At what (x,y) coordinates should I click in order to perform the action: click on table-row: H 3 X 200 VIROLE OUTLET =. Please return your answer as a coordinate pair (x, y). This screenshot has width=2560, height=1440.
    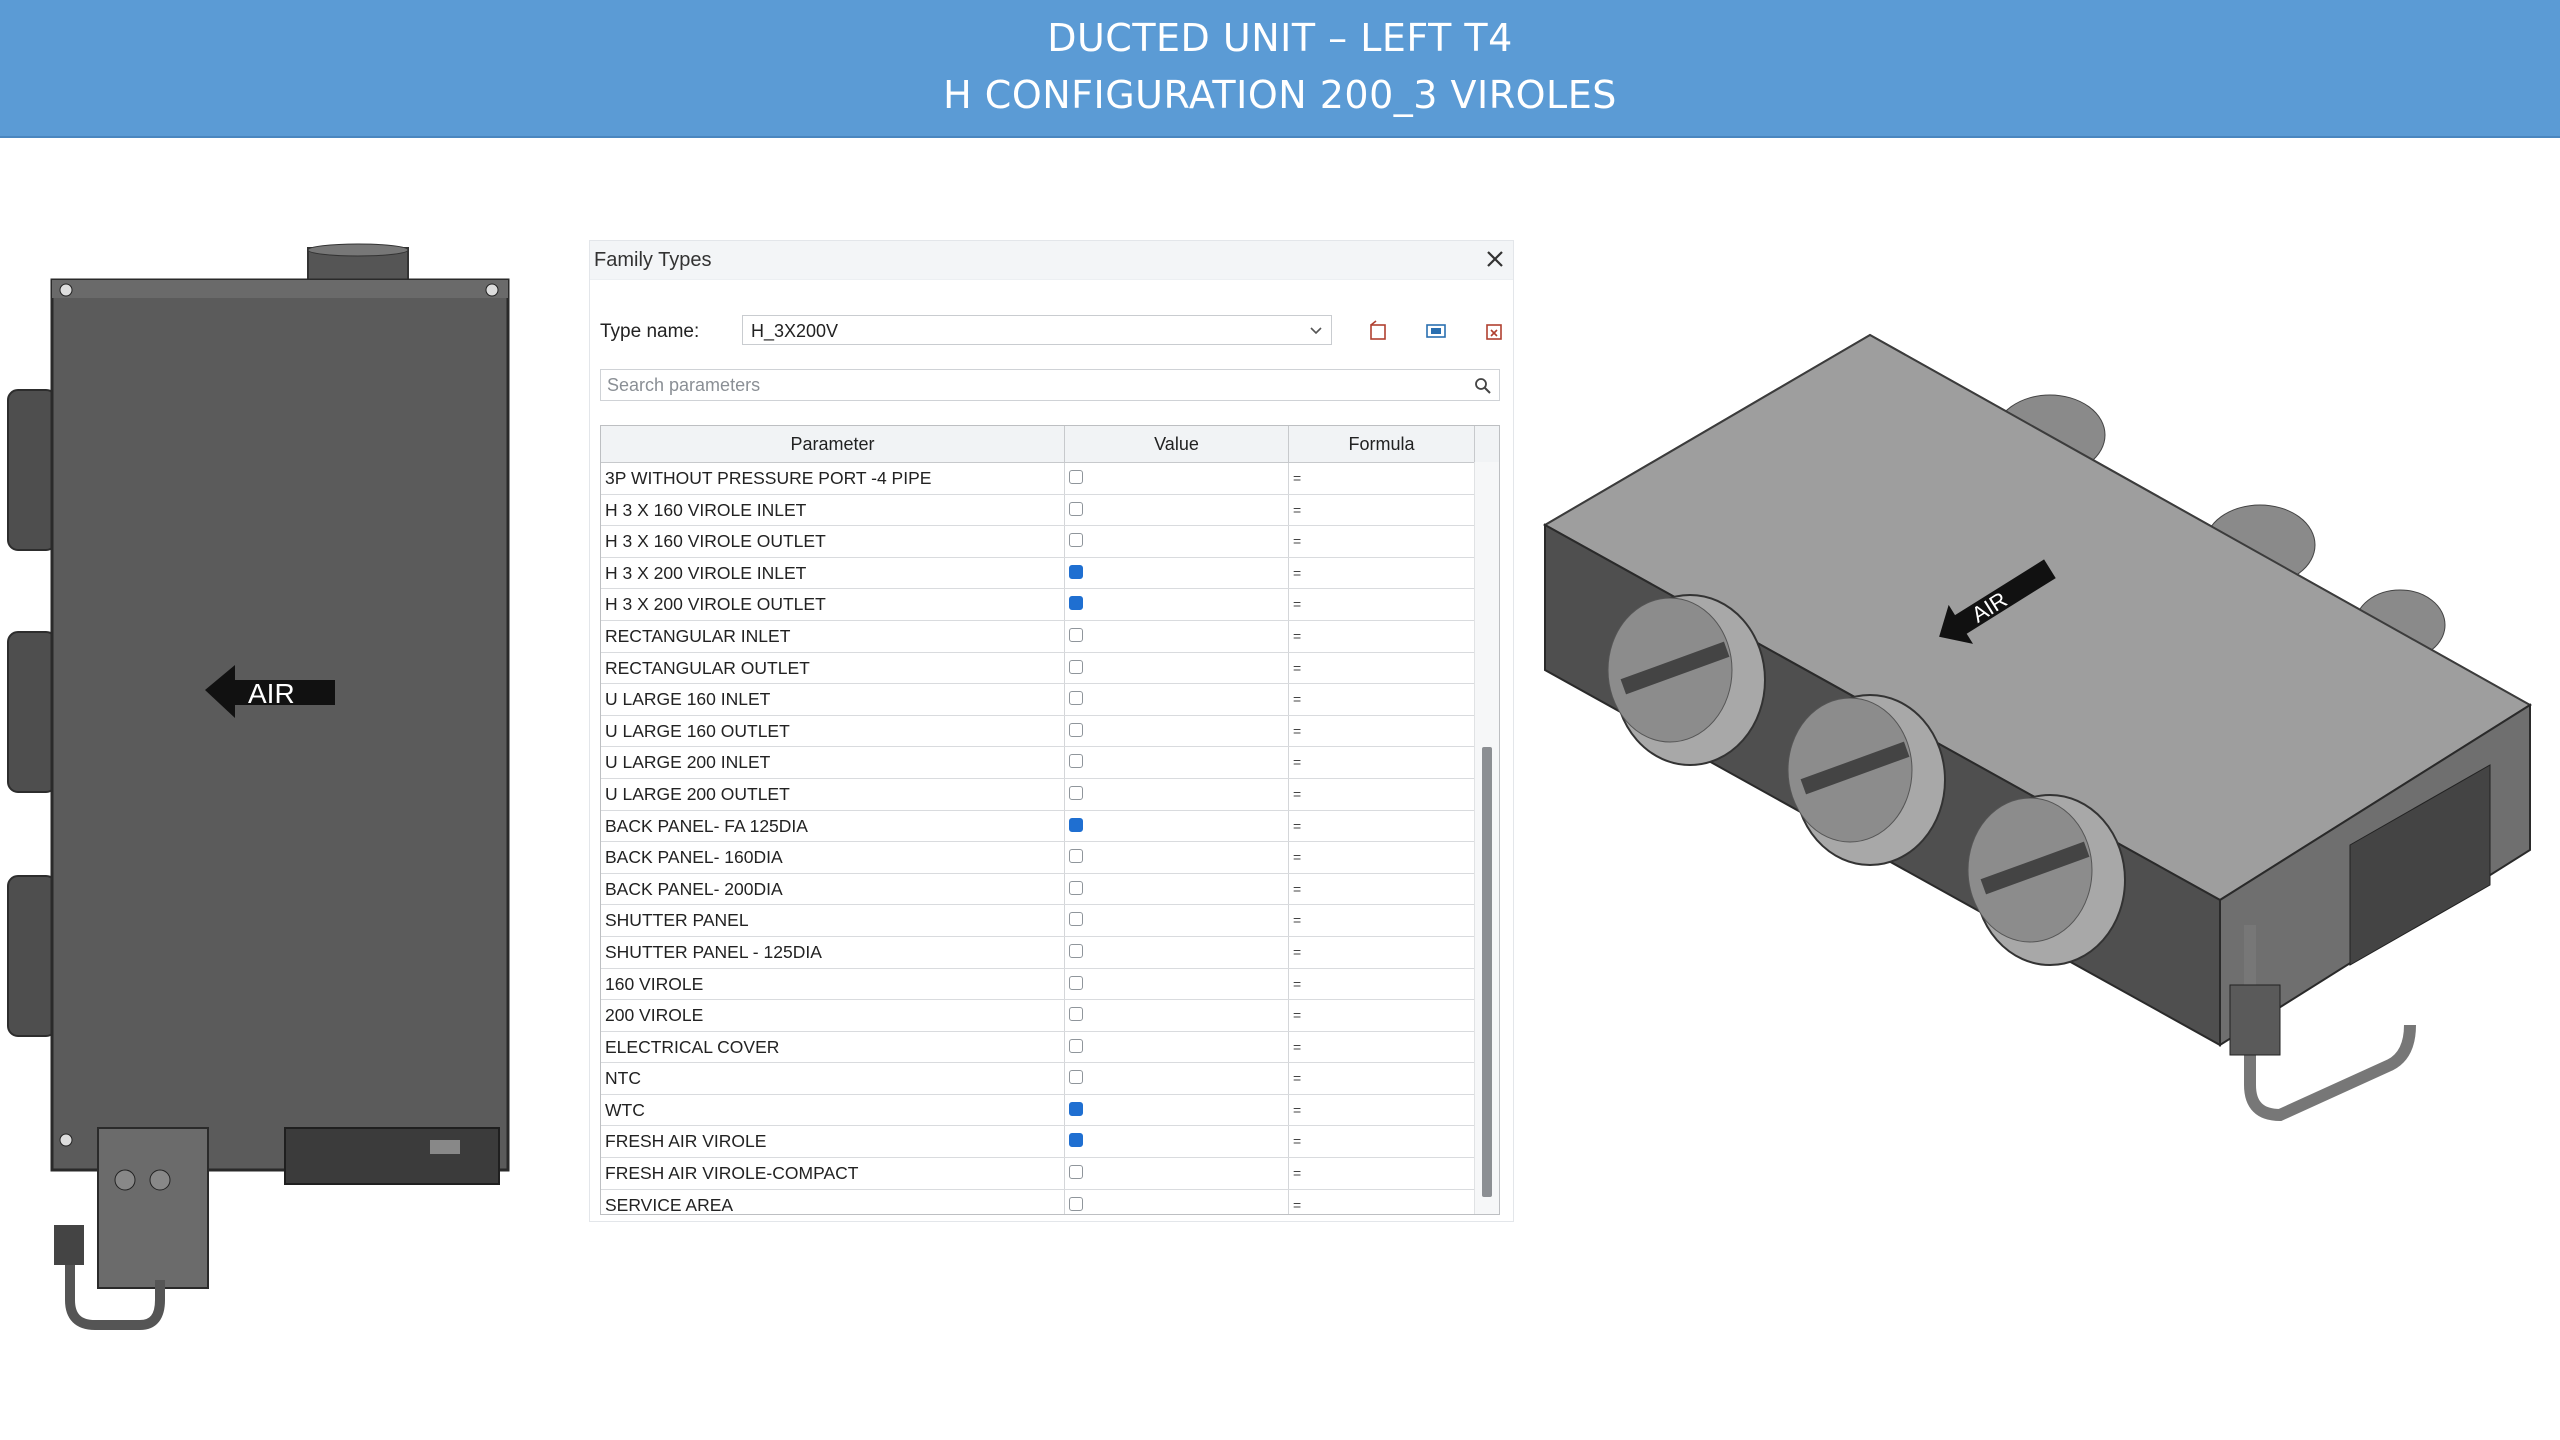
    Looking at the image, I should click on (1050, 605).